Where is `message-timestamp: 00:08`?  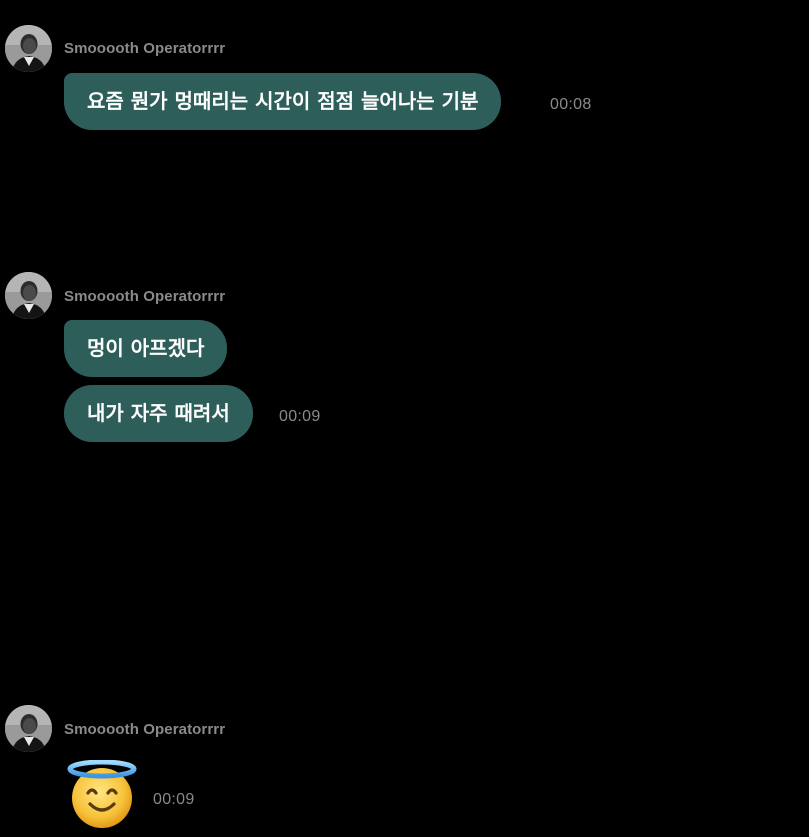 message-timestamp: 00:08 is located at coordinates (571, 104).